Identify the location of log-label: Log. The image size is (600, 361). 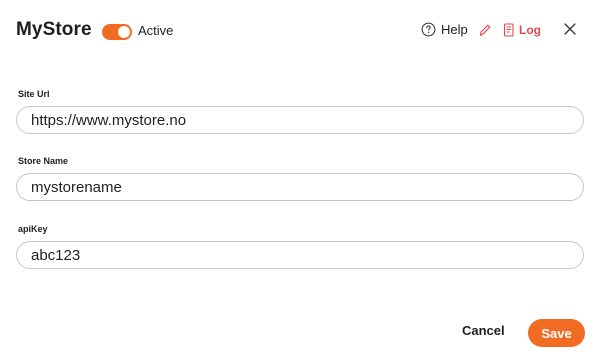
(530, 30).